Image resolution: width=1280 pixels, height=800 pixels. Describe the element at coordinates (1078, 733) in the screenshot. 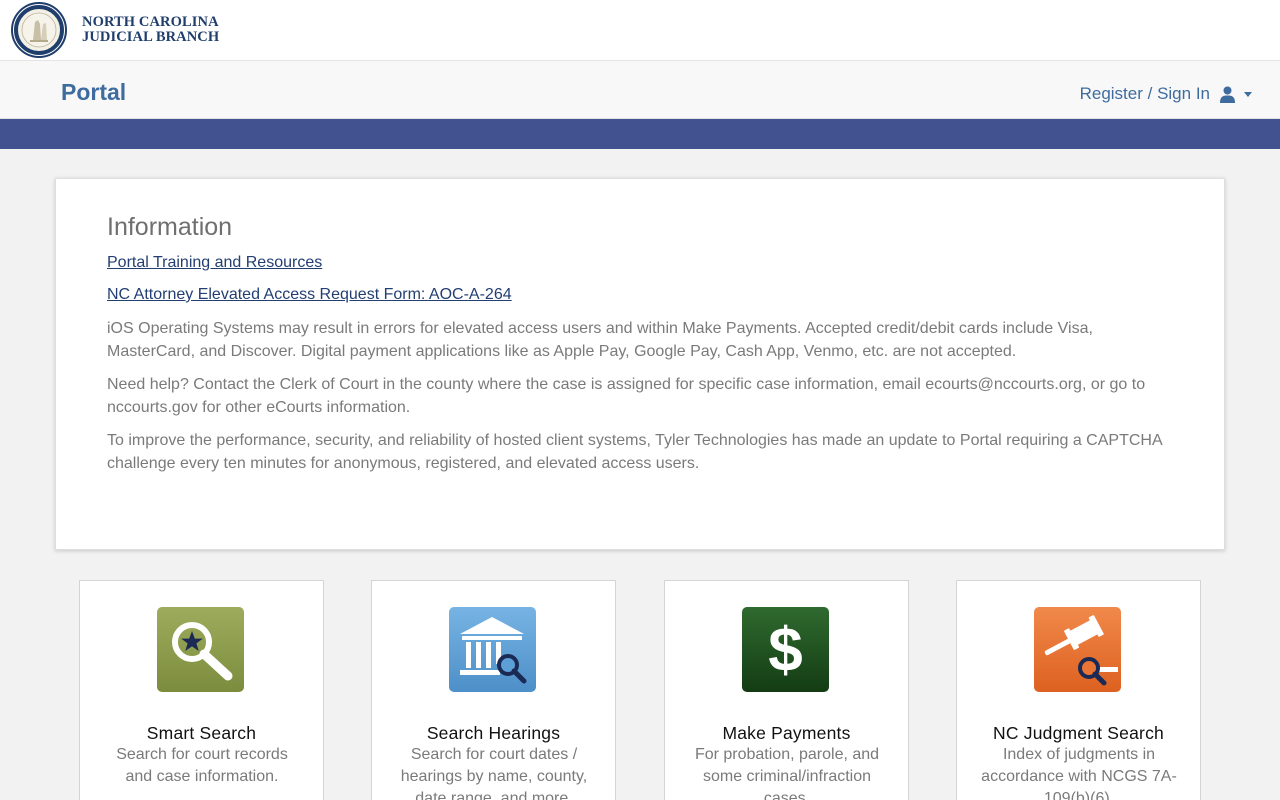

I see `judgment-search-title: NC Judgment Search` at that location.